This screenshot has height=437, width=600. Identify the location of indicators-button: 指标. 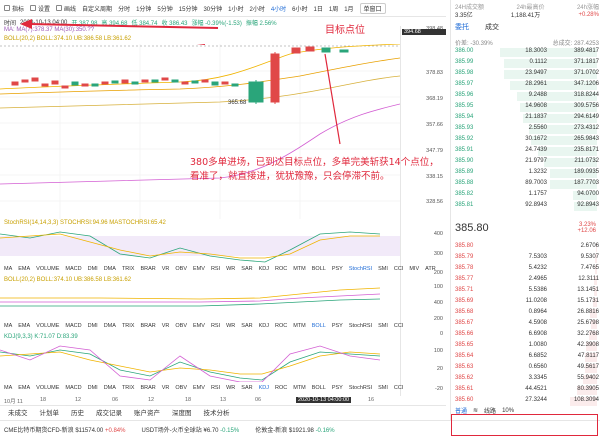
(14, 8).